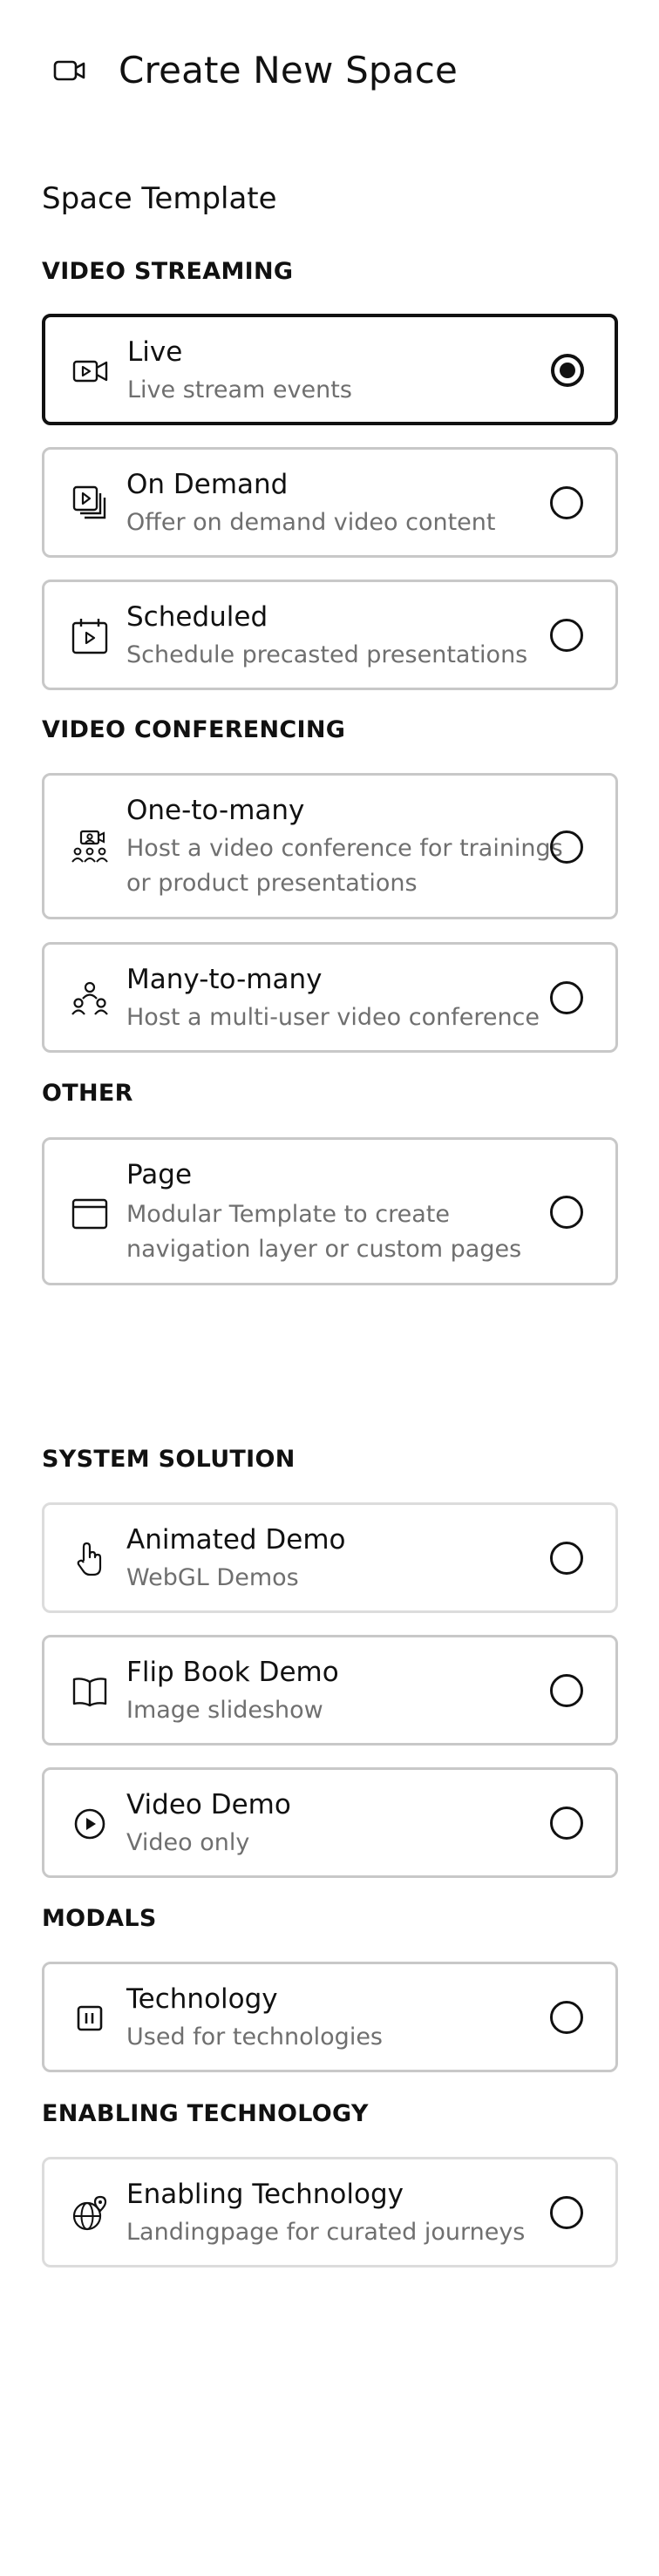  What do you see at coordinates (168, 272) in the screenshot?
I see `group-label-video-streaming: VIDEO STREAMING` at bounding box center [168, 272].